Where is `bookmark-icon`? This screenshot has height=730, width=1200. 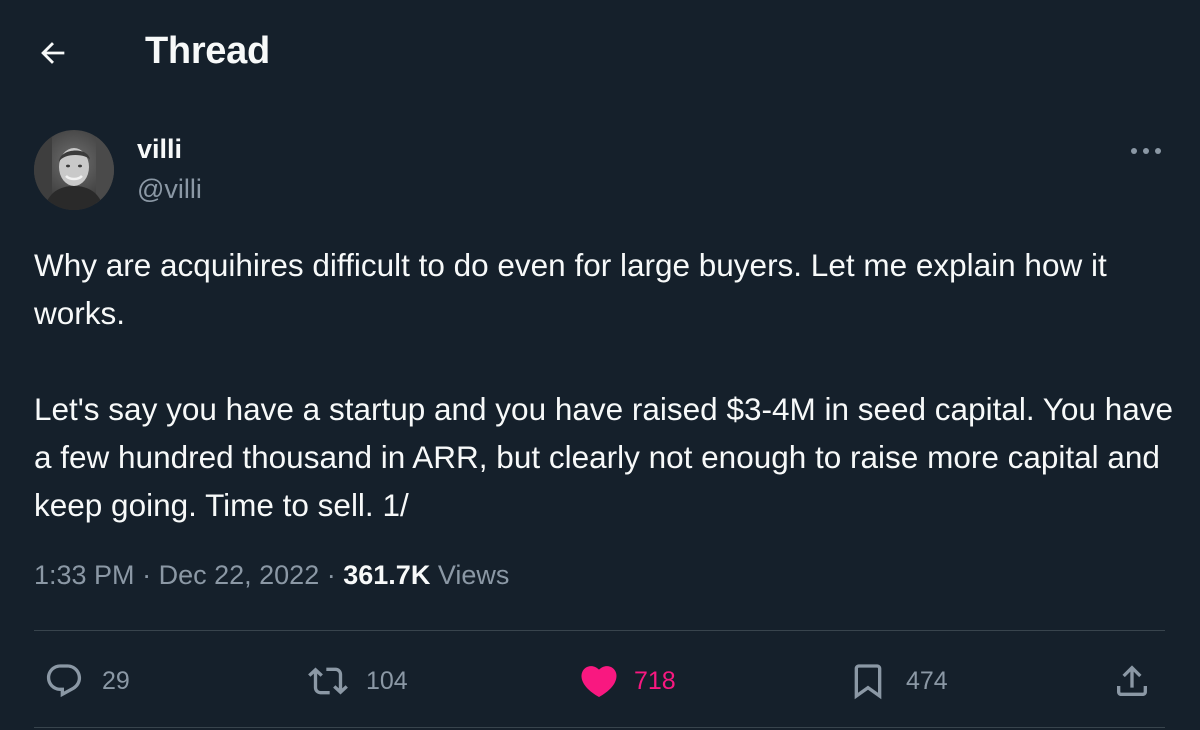 bookmark-icon is located at coordinates (868, 681).